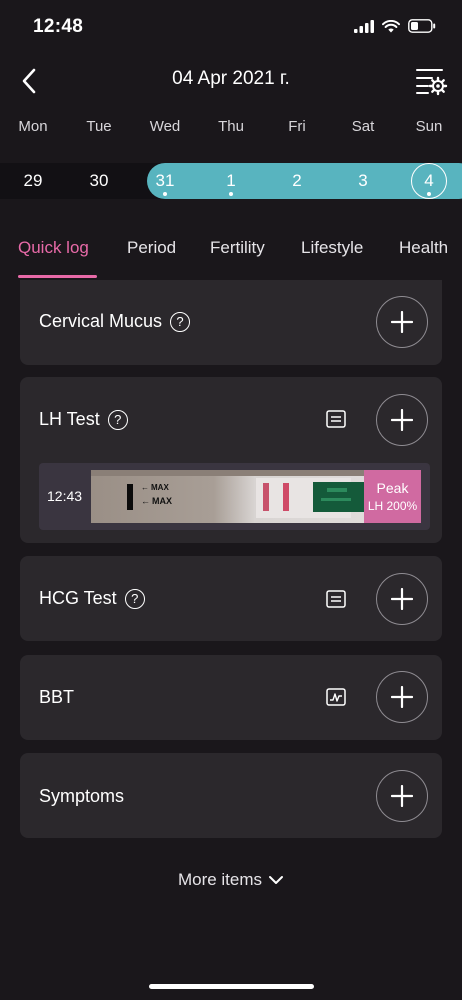  What do you see at coordinates (57, 276) in the screenshot?
I see `active-tab-indicator` at bounding box center [57, 276].